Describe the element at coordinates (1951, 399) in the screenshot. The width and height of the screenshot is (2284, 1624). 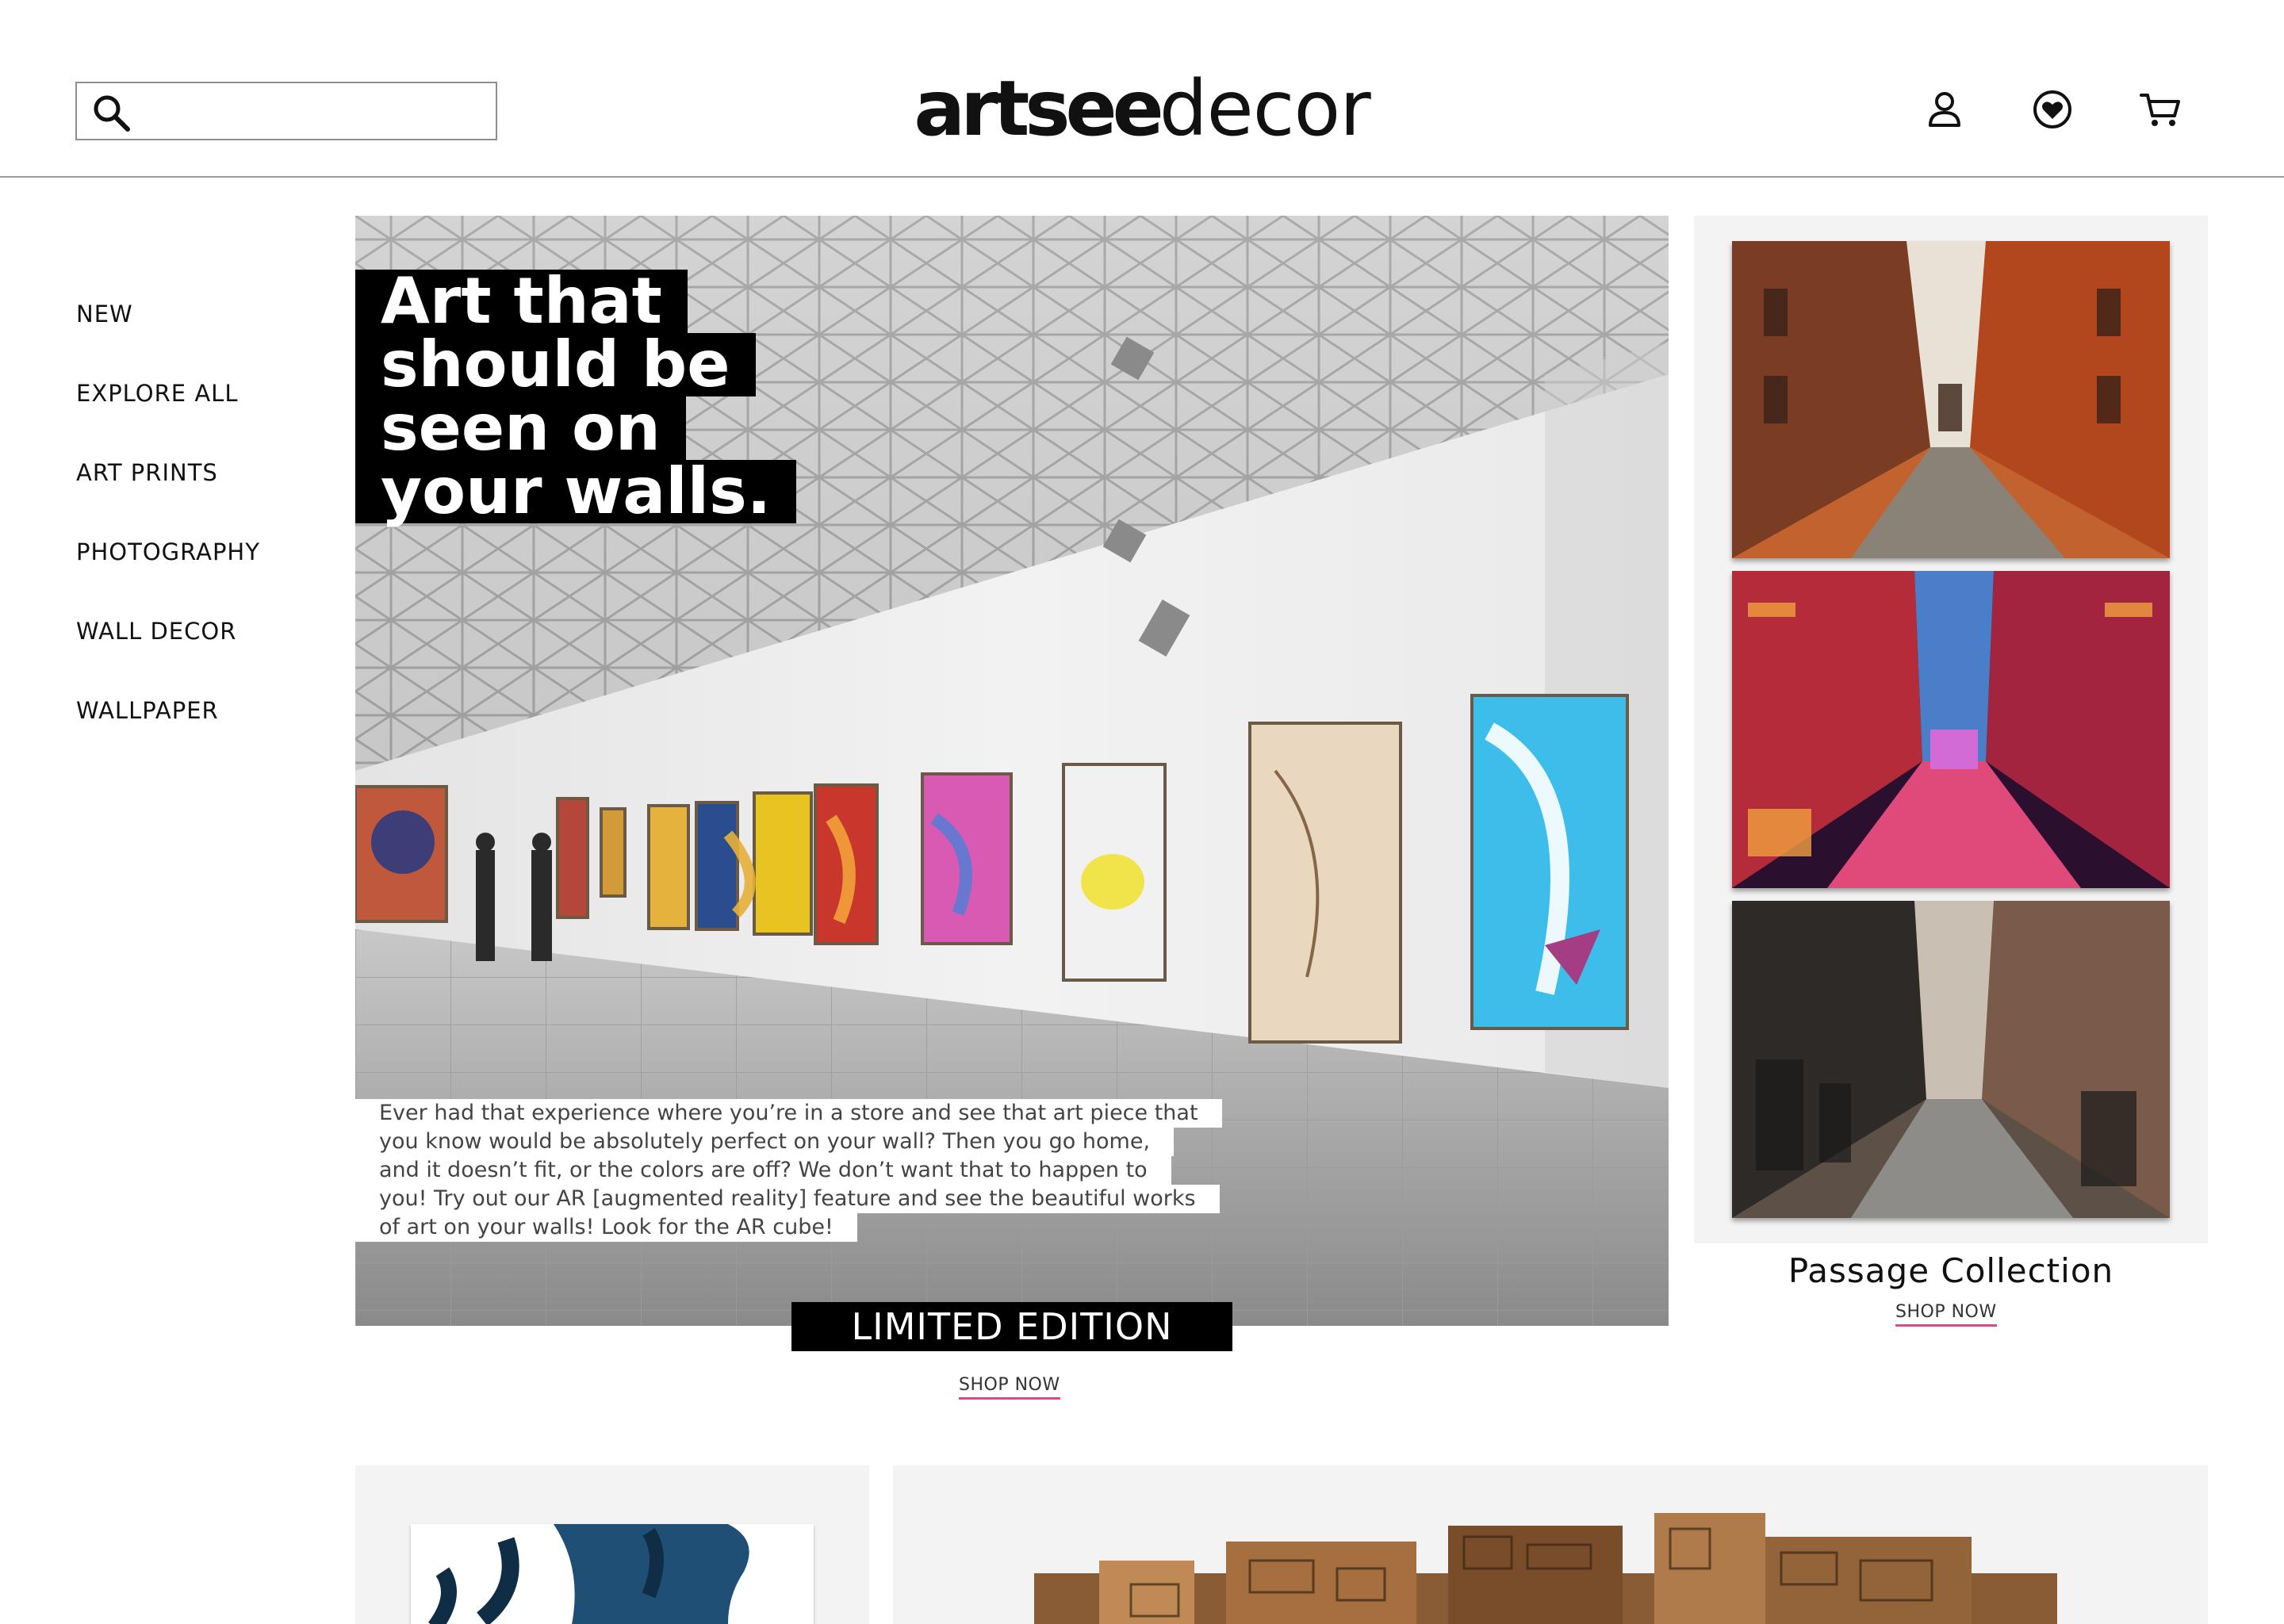
I see `collection-thumb-orange-alley` at that location.